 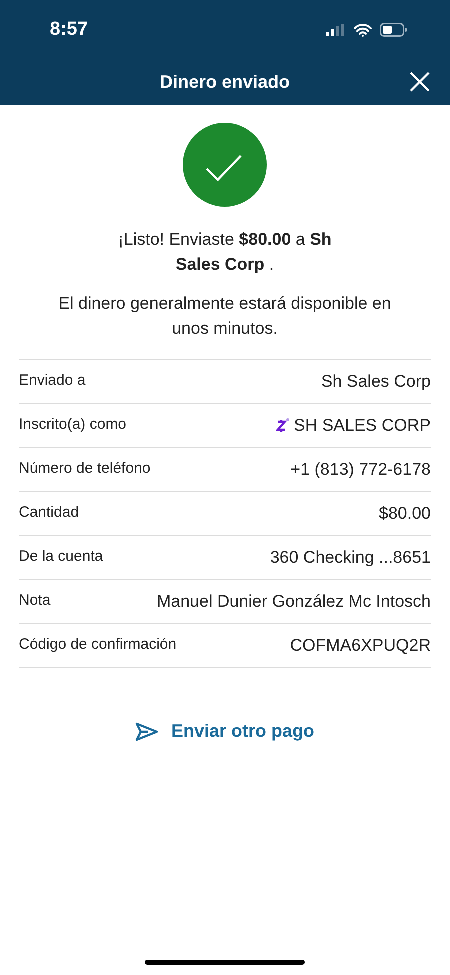 What do you see at coordinates (336, 30) in the screenshot?
I see `signal-icon` at bounding box center [336, 30].